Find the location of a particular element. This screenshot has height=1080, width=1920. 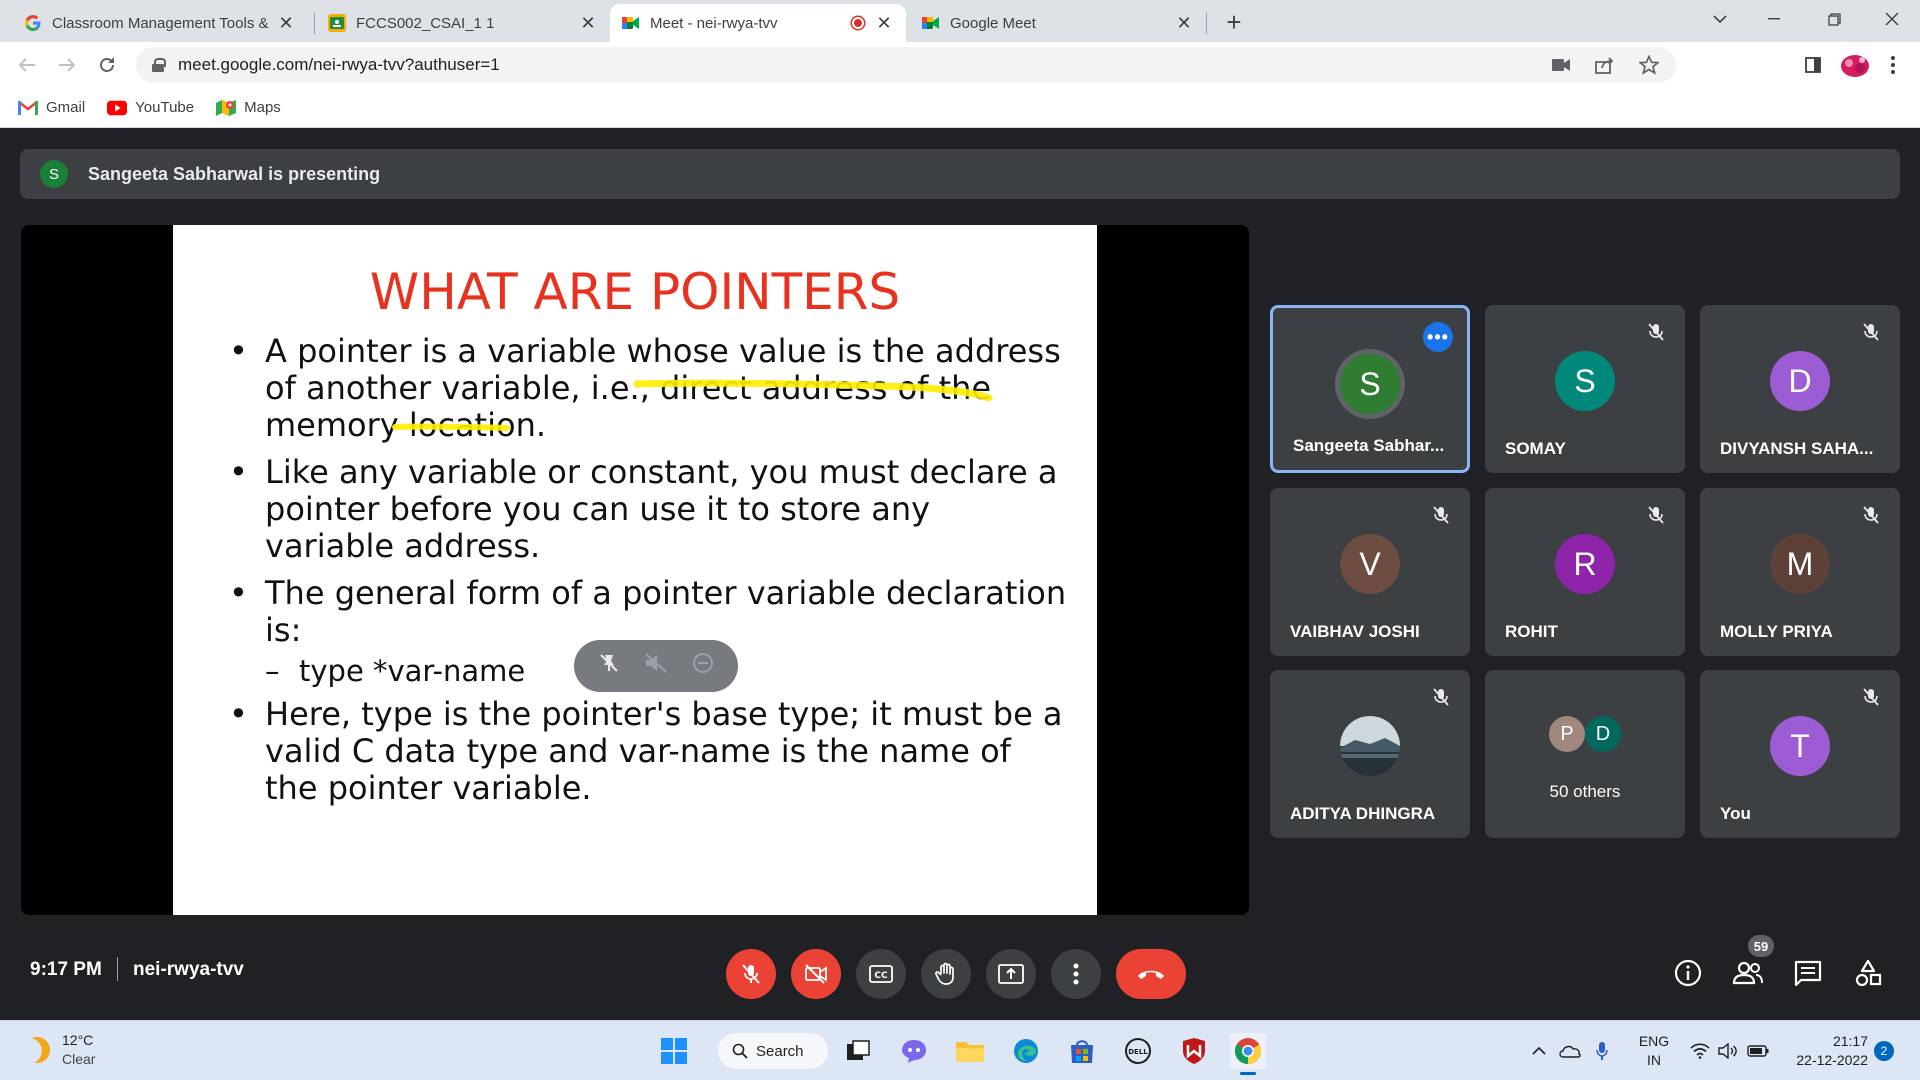

mute-audio-icon is located at coordinates (656, 666).